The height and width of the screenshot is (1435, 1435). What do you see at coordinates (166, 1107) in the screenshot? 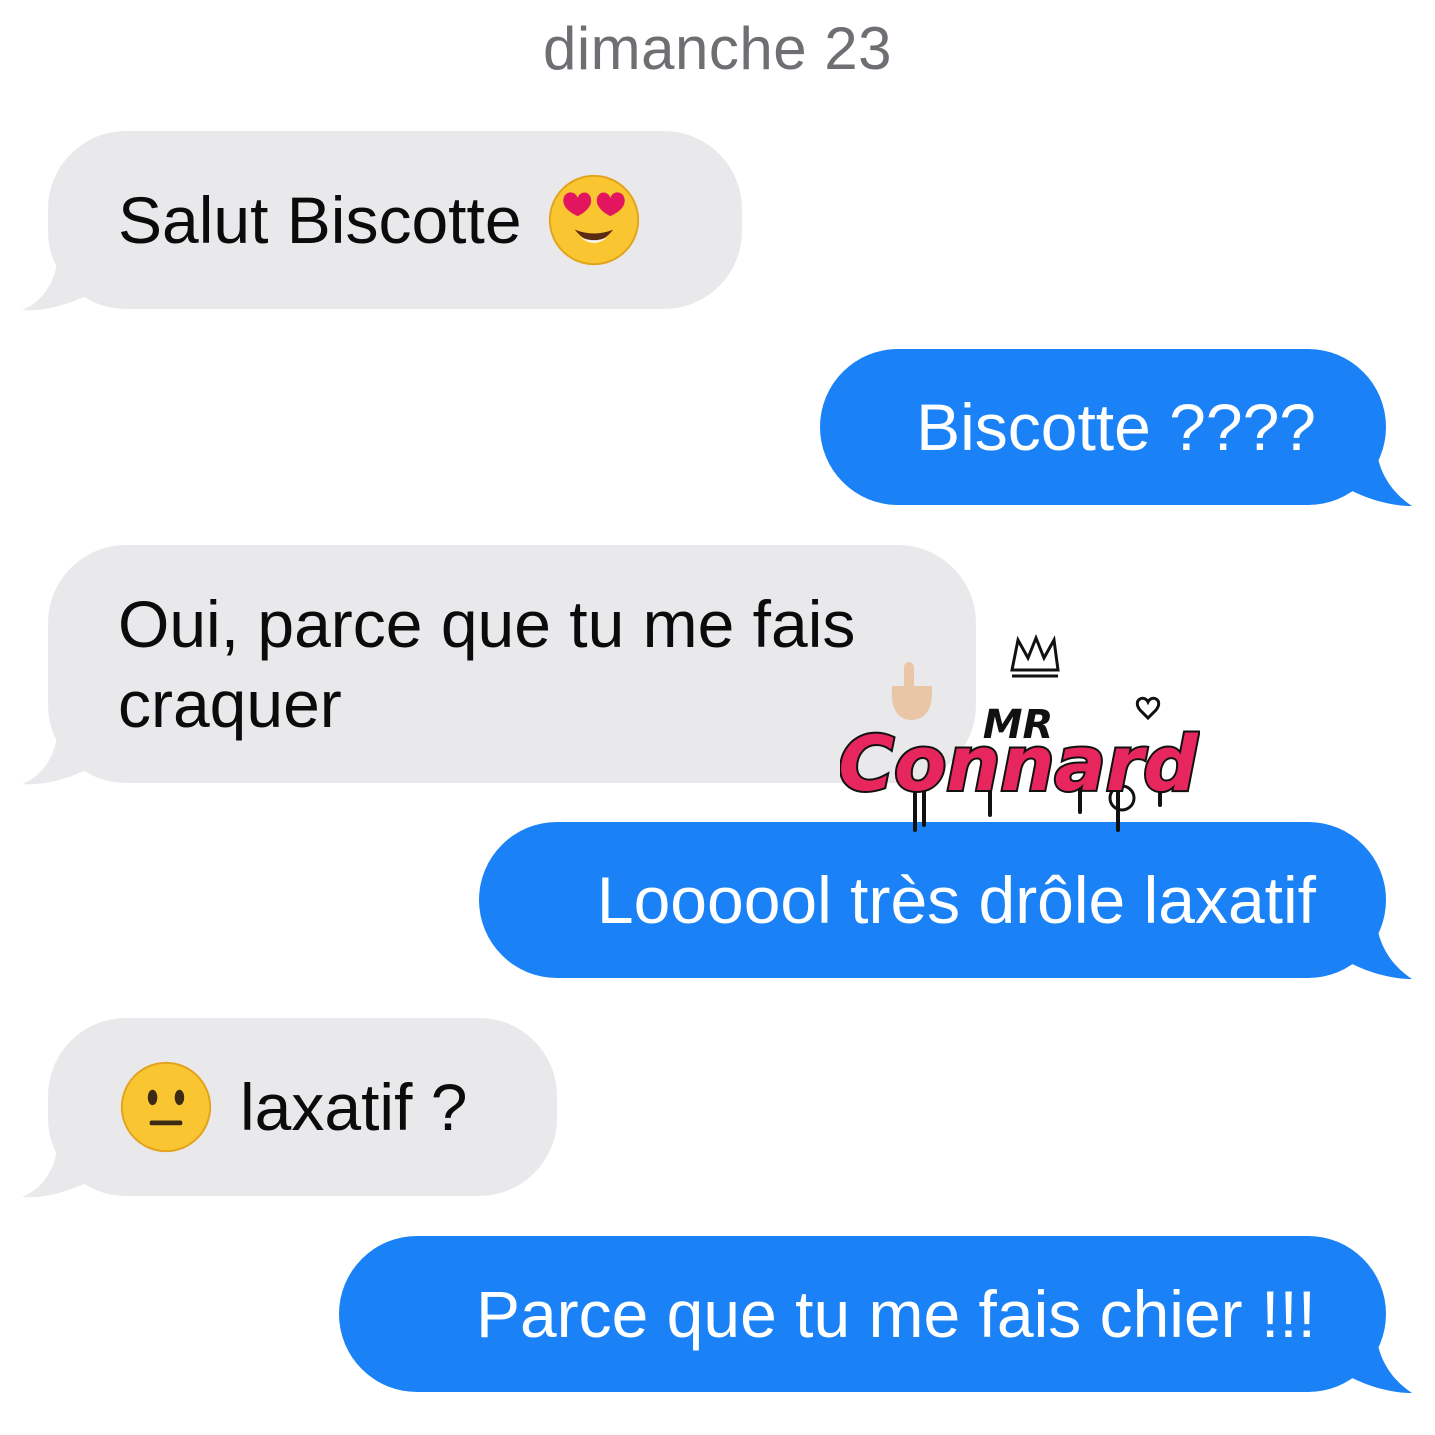
I see `neutral-face-emoji-icon` at bounding box center [166, 1107].